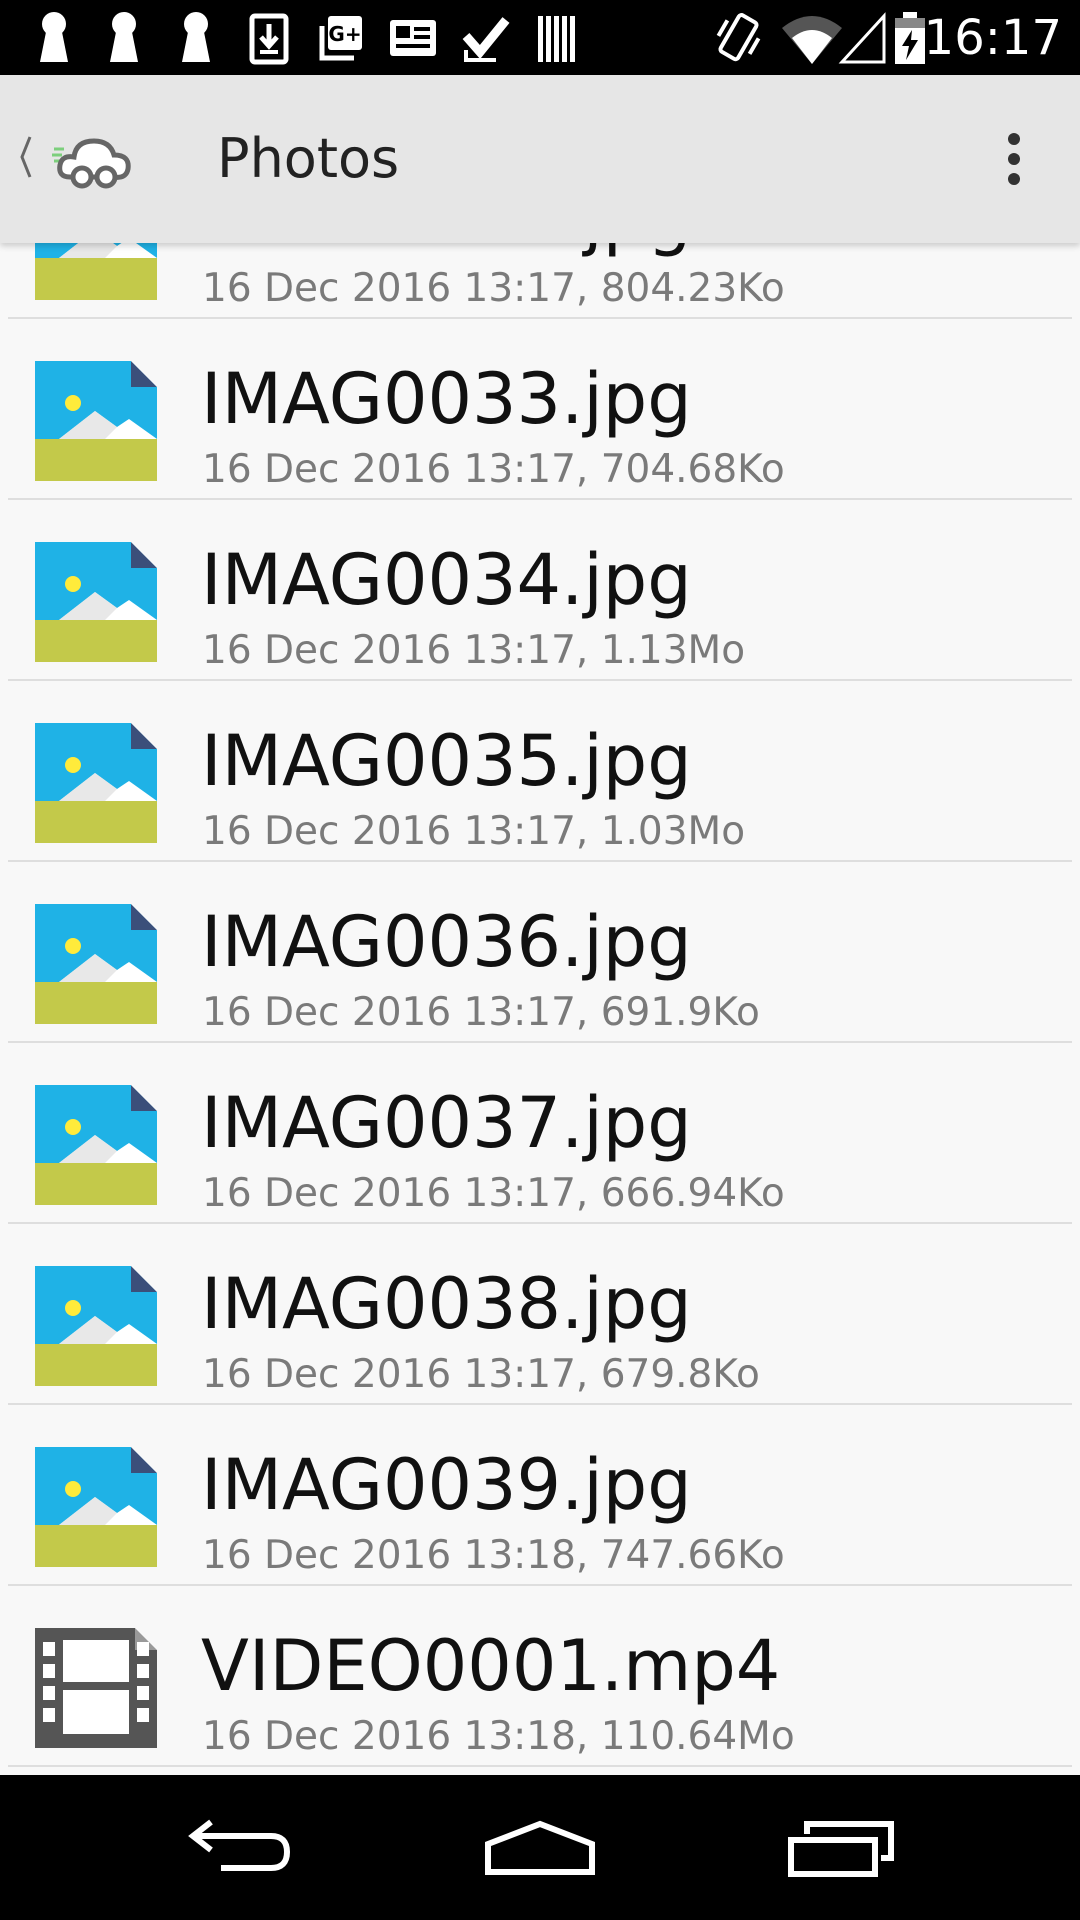 Image resolution: width=1080 pixels, height=1920 pixels. Describe the element at coordinates (738, 37) in the screenshot. I see `vibrate-icon` at that location.